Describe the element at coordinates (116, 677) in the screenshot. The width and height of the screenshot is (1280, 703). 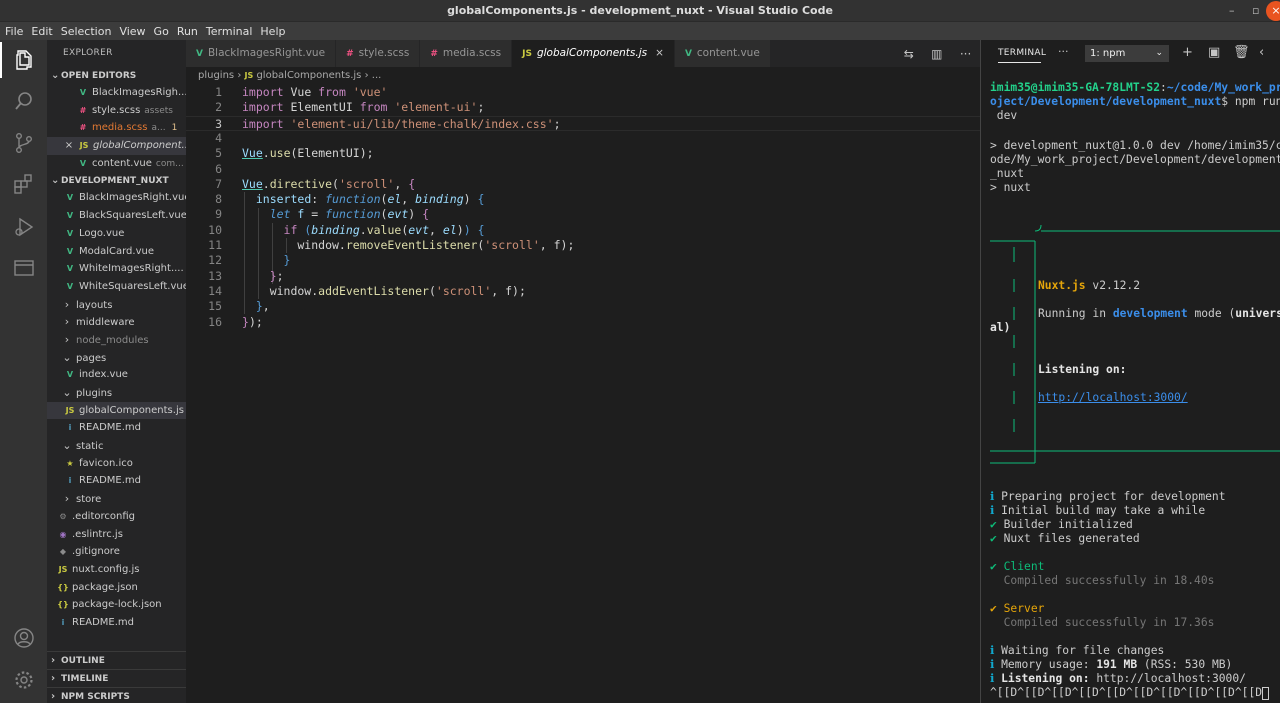
I see `timeline-section: › TIMELINE` at that location.